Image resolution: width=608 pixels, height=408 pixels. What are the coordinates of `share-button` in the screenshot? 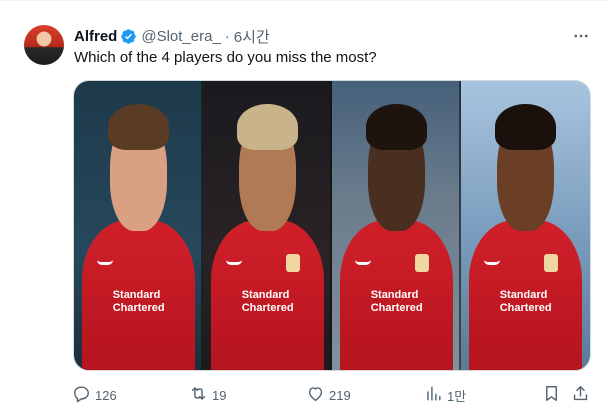 It's located at (580, 395).